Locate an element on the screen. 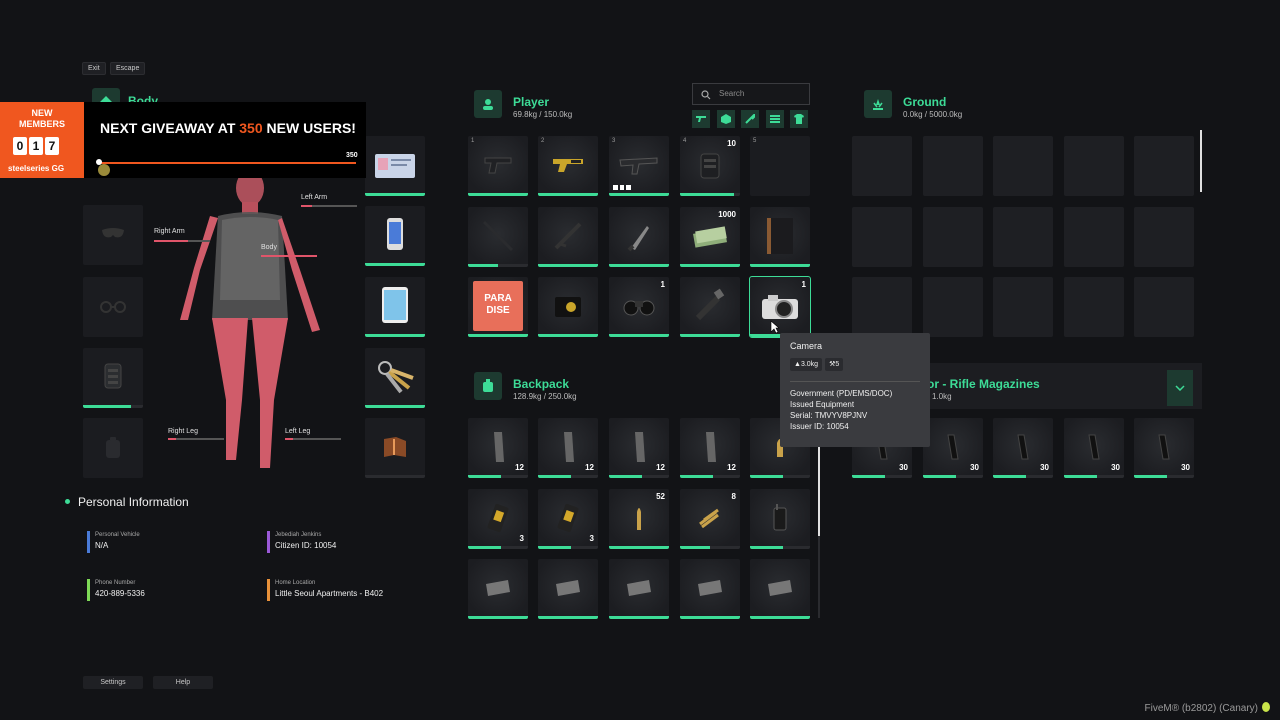  mask-slot is located at coordinates (113, 235).